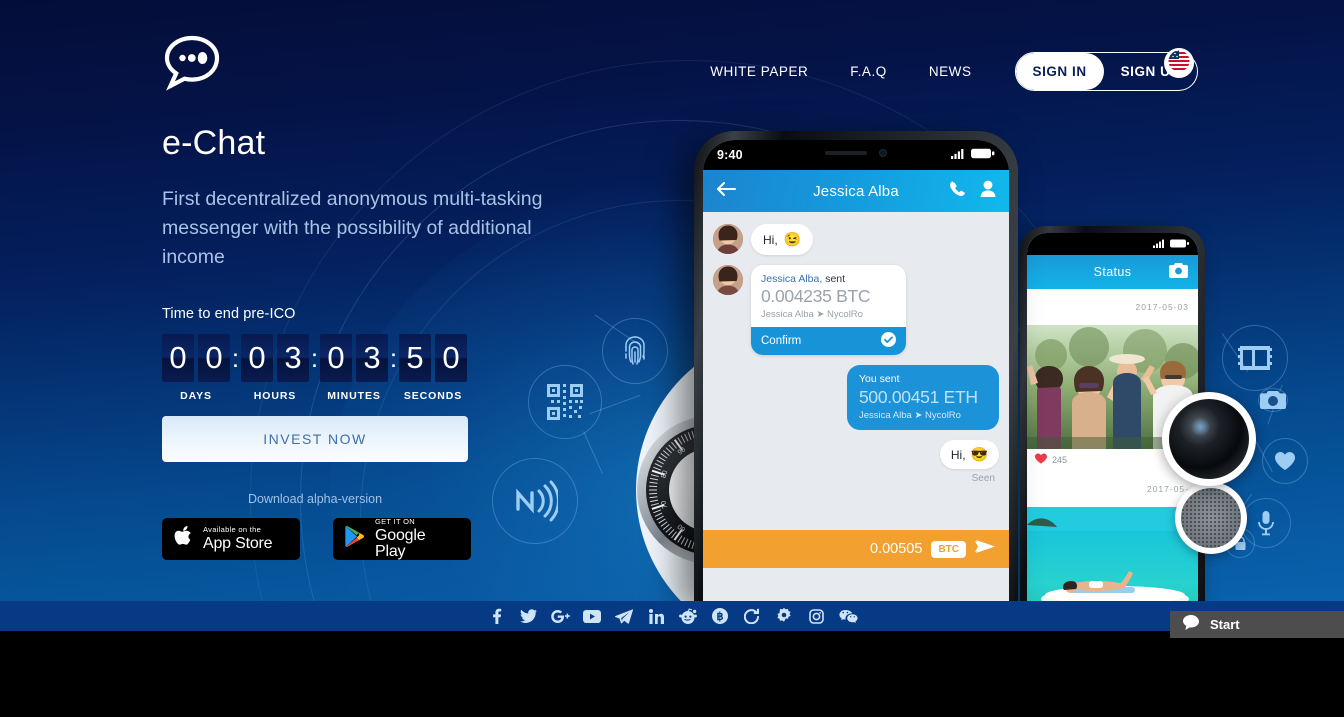 This screenshot has height=717, width=1344. What do you see at coordinates (958, 454) in the screenshot?
I see `message-text: Hi,` at bounding box center [958, 454].